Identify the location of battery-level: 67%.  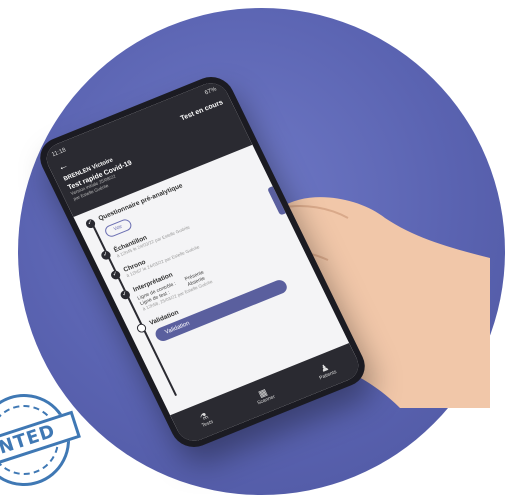
(210, 91).